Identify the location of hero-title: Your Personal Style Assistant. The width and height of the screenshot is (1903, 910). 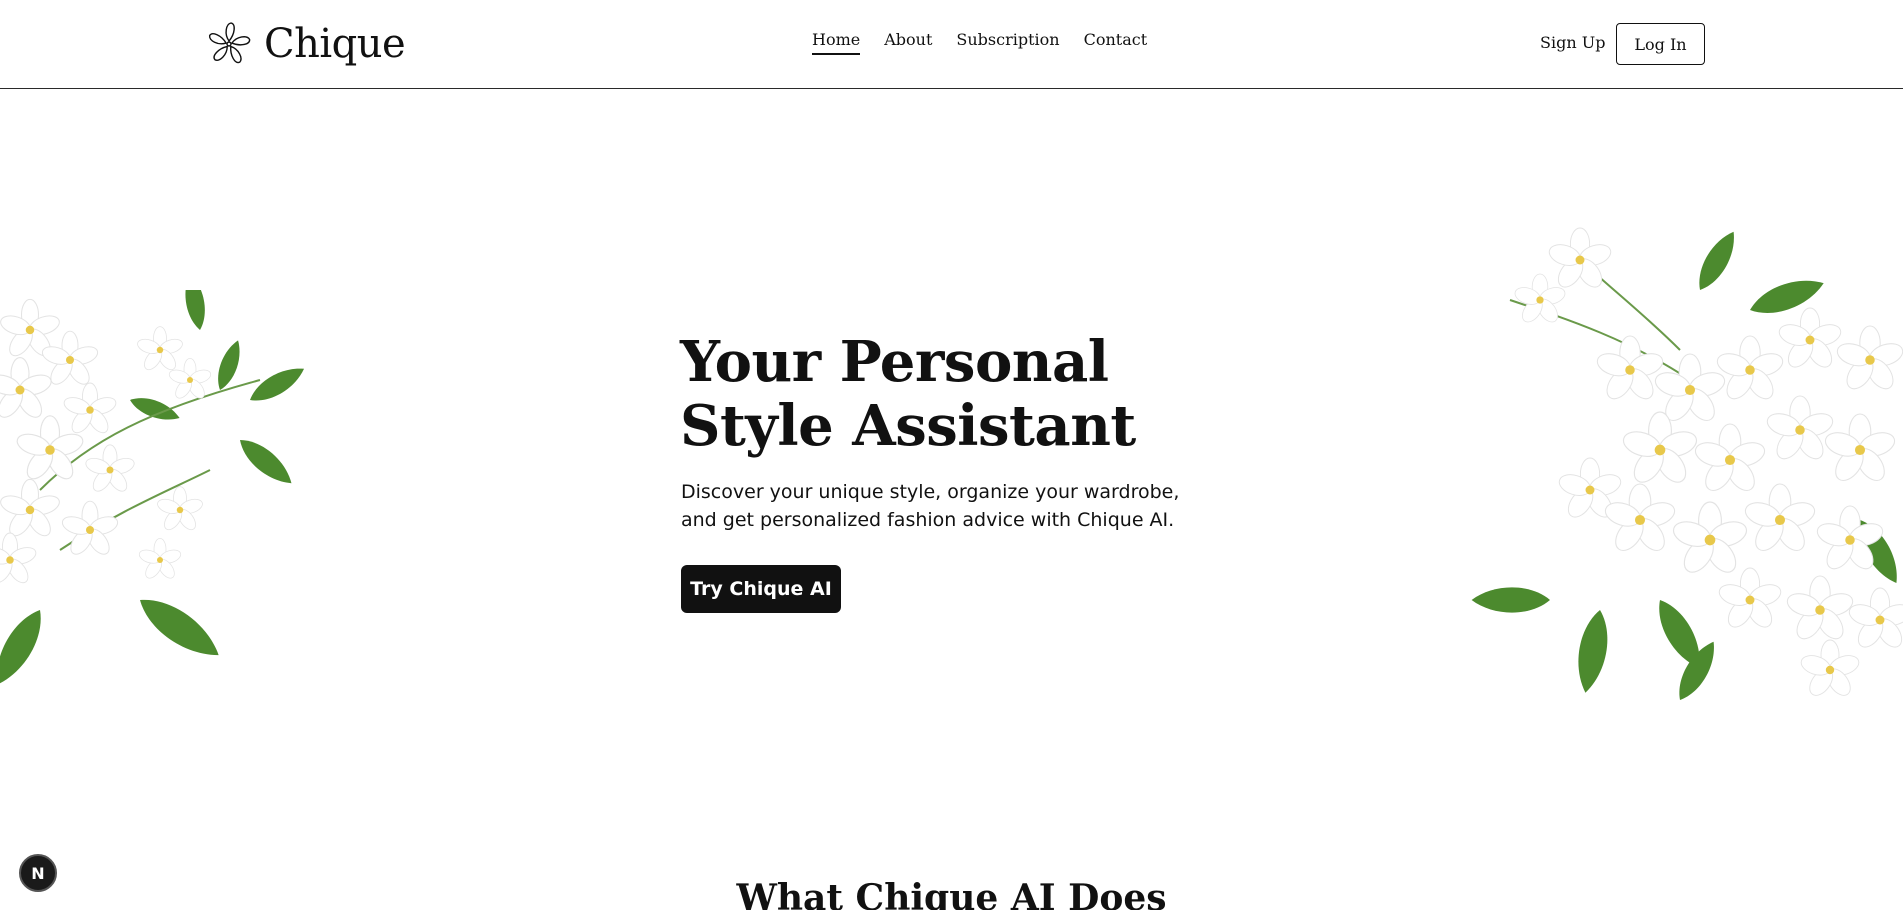
(908, 394).